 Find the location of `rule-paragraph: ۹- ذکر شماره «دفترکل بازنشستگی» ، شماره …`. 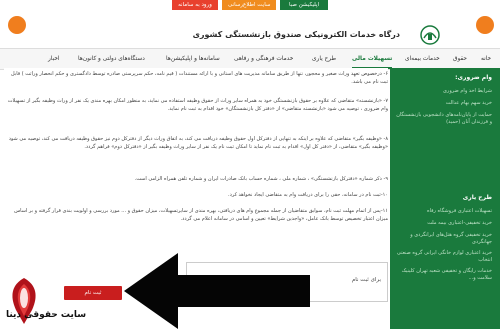

rule-paragraph: ۹- ذکر شماره «دفترکل بازنشستگی» ، شماره … is located at coordinates (261, 179).